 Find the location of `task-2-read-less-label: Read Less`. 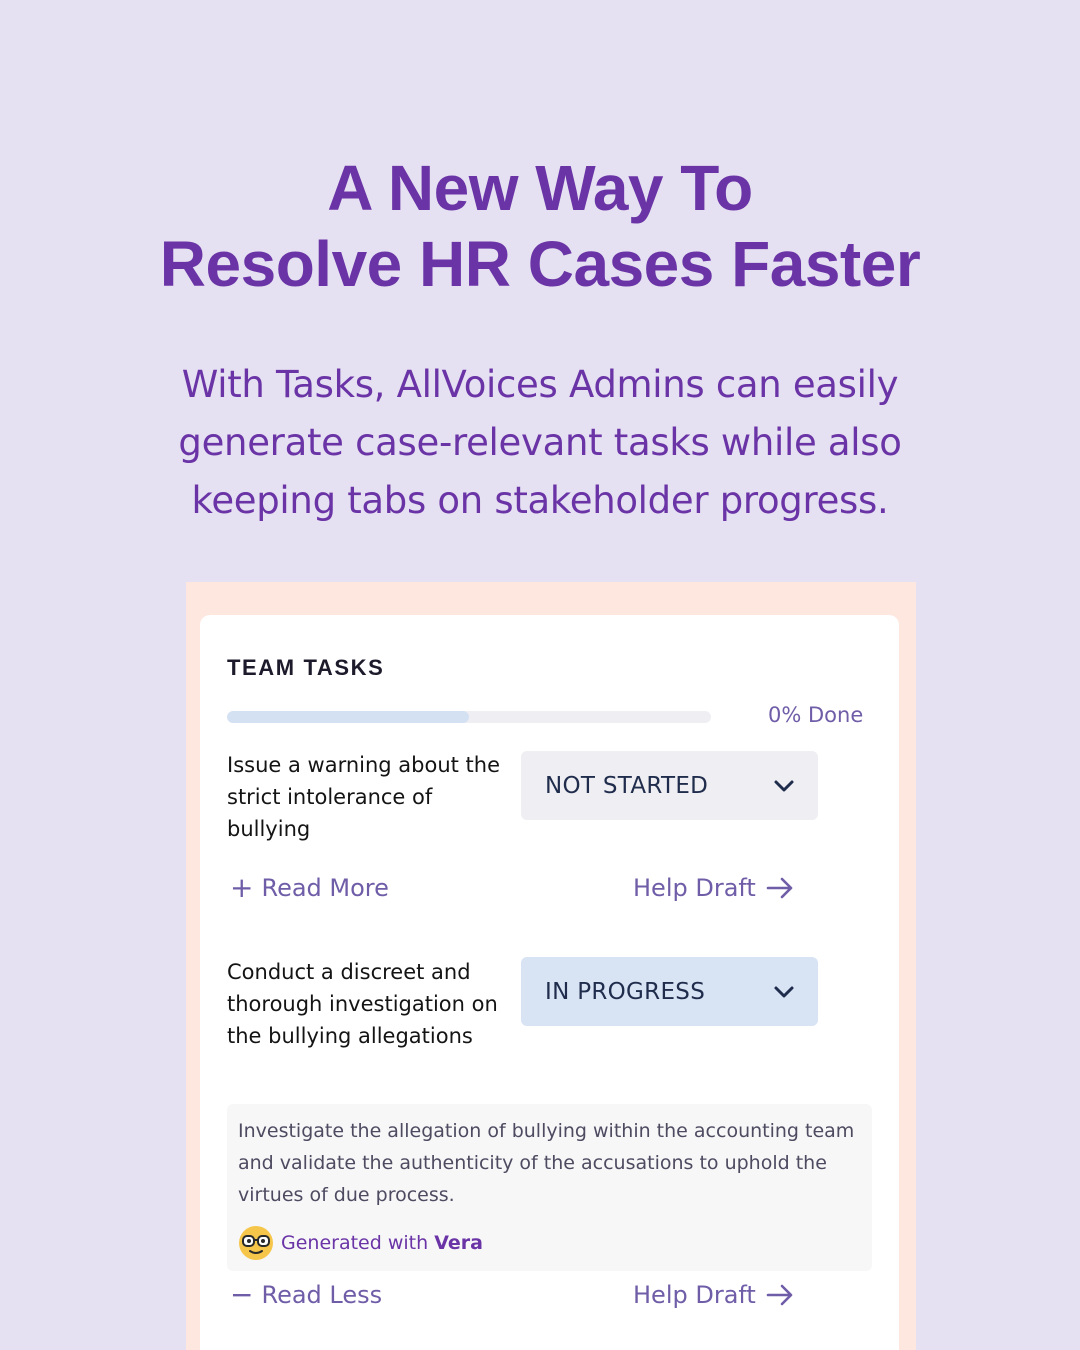

task-2-read-less-label: Read Less is located at coordinates (322, 1295).